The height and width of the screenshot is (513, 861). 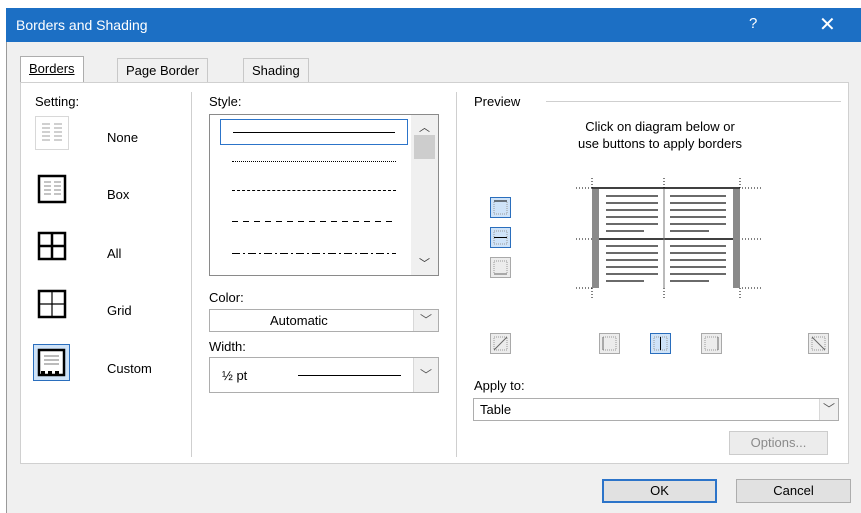 I want to click on apply-to-value: Table, so click(x=496, y=409).